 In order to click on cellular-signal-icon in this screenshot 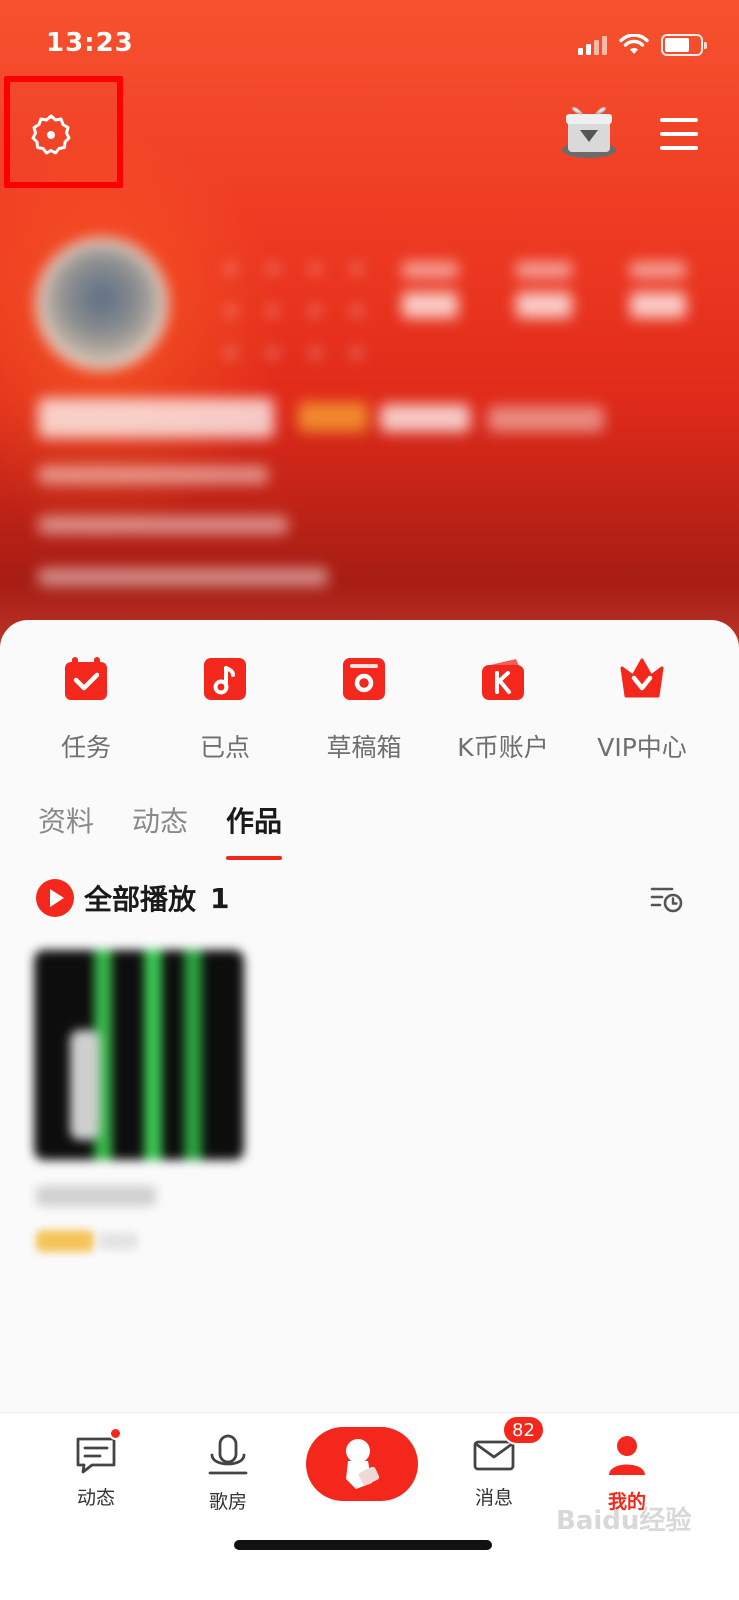, I will do `click(592, 45)`.